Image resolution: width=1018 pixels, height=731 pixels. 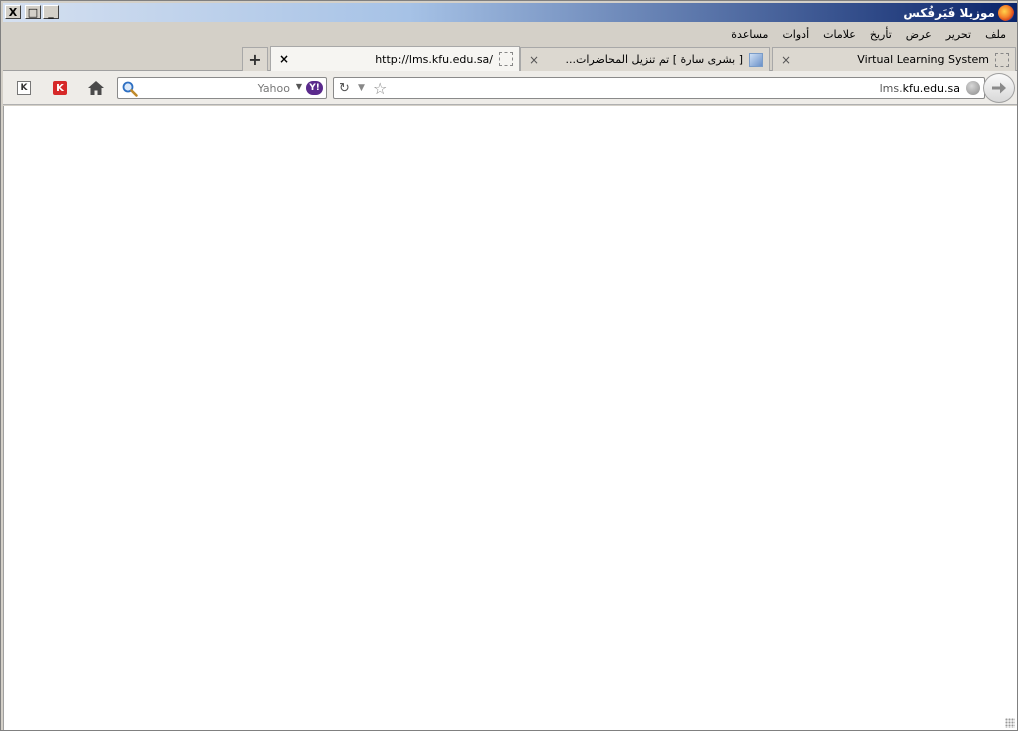 I want to click on title-bar: موزيلا فَيَرفُكس X □ _, so click(x=510, y=12).